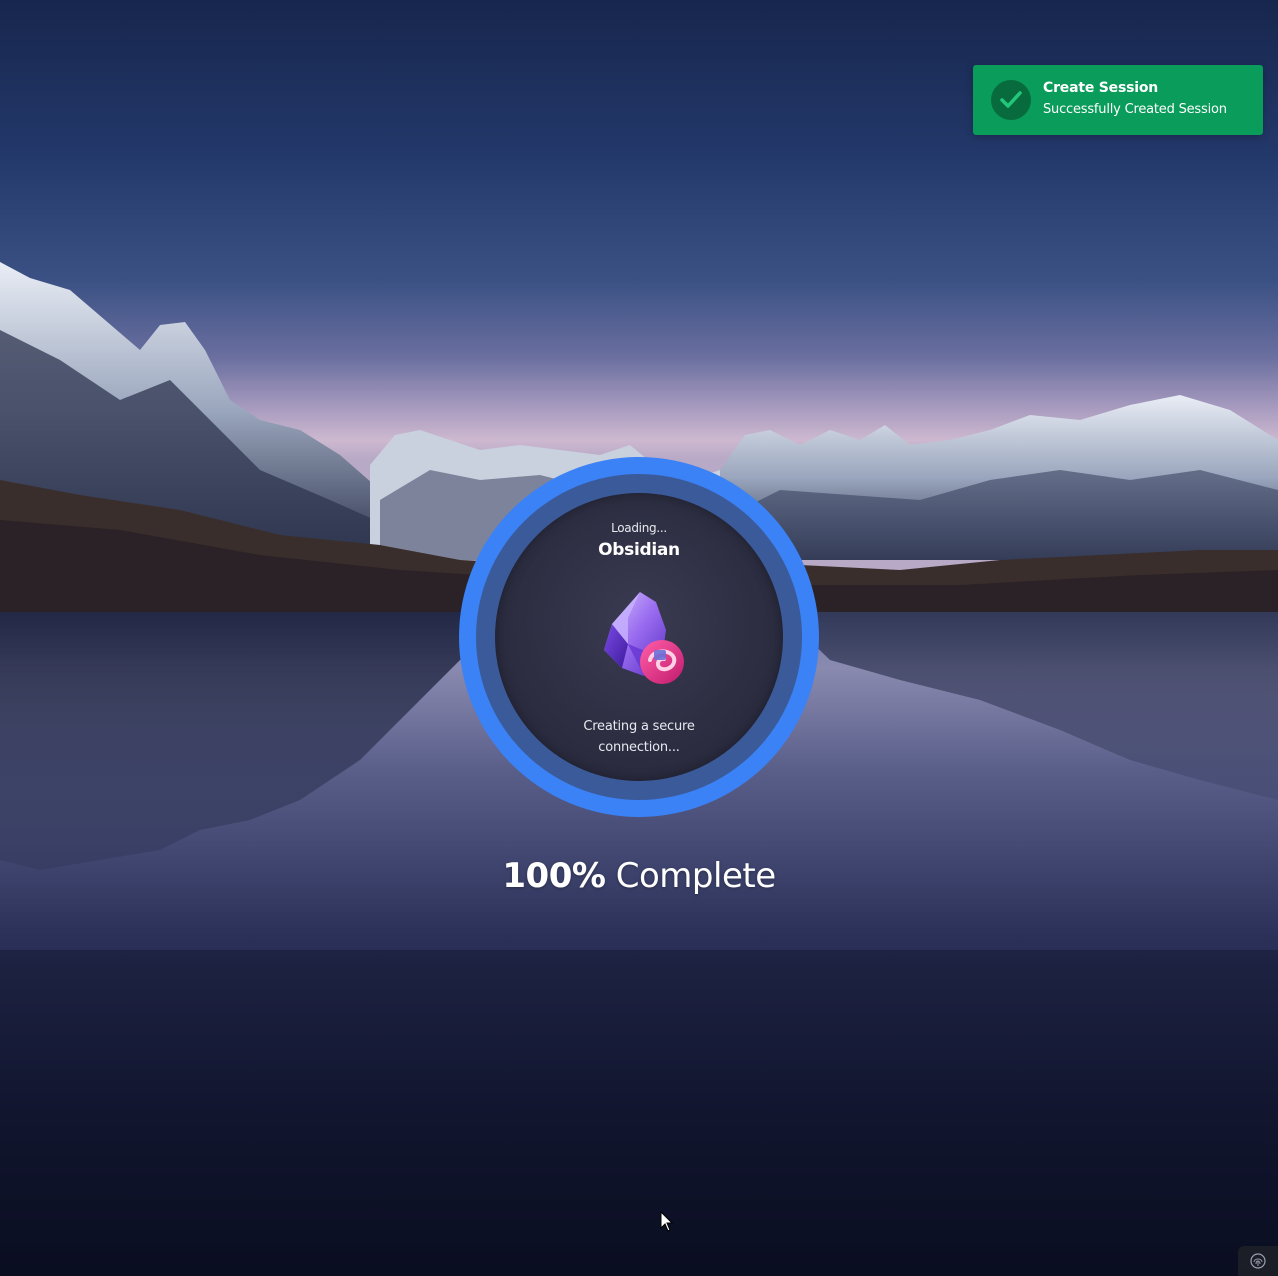 The width and height of the screenshot is (1278, 1276). What do you see at coordinates (639, 550) in the screenshot?
I see `app-name: Obsidian` at bounding box center [639, 550].